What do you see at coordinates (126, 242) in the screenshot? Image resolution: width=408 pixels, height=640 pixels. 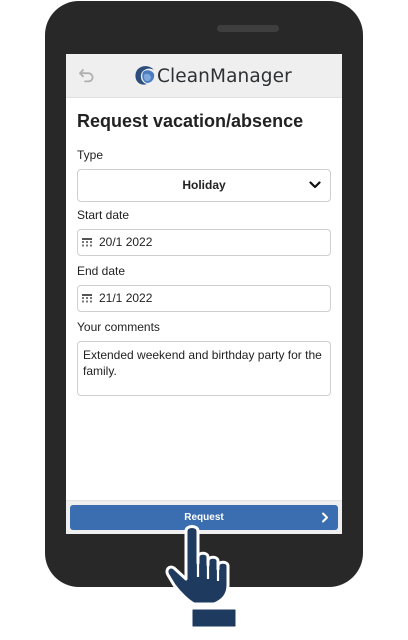 I see `start-date-value: 20/1 2022` at bounding box center [126, 242].